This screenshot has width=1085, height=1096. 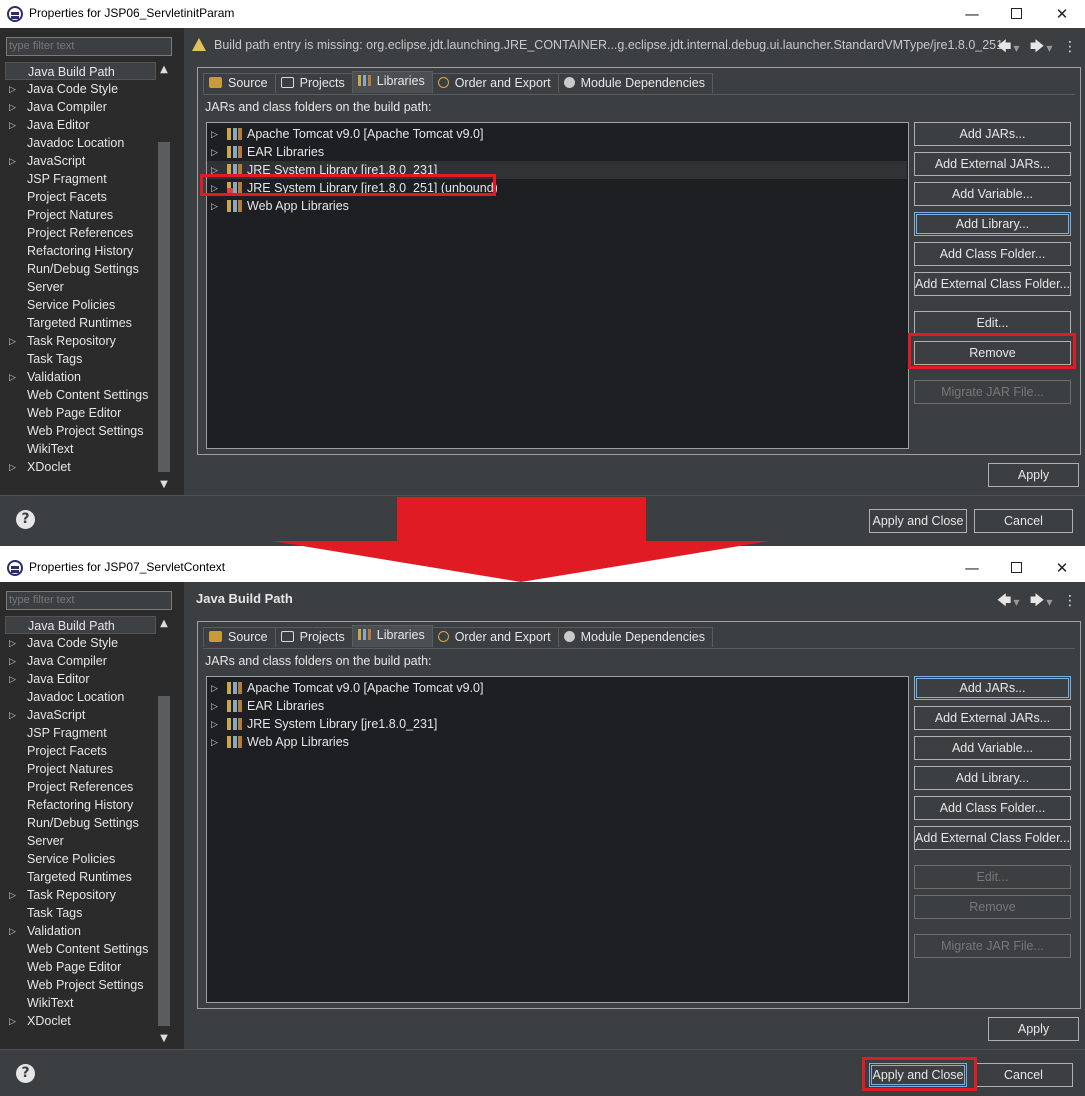 What do you see at coordinates (80, 197) in the screenshot?
I see `tree-item-project-facets: Project Facets` at bounding box center [80, 197].